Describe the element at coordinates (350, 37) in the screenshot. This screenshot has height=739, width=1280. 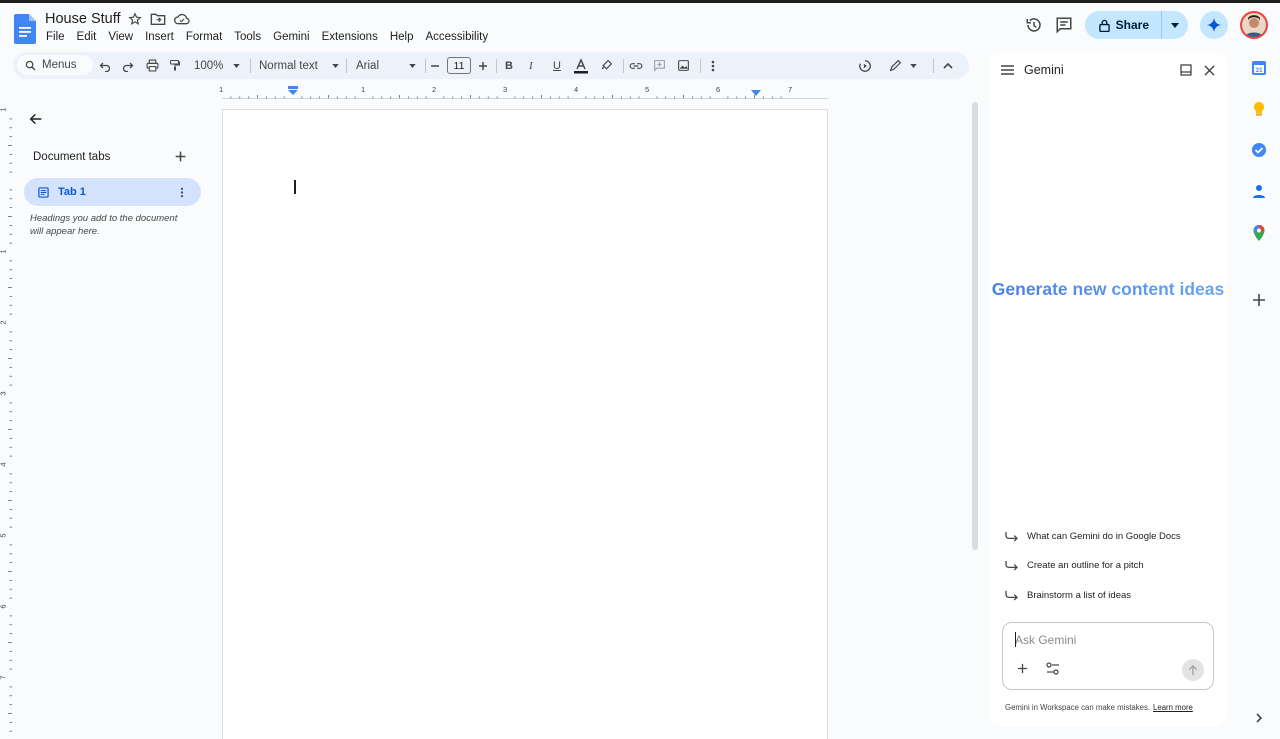
I see `menu-extensions: Extensions` at that location.